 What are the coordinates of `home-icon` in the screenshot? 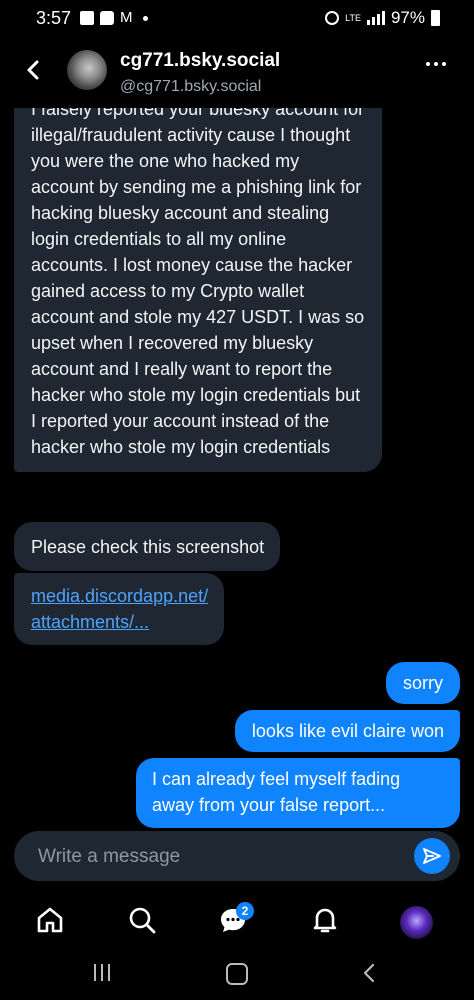 It's located at (50, 920).